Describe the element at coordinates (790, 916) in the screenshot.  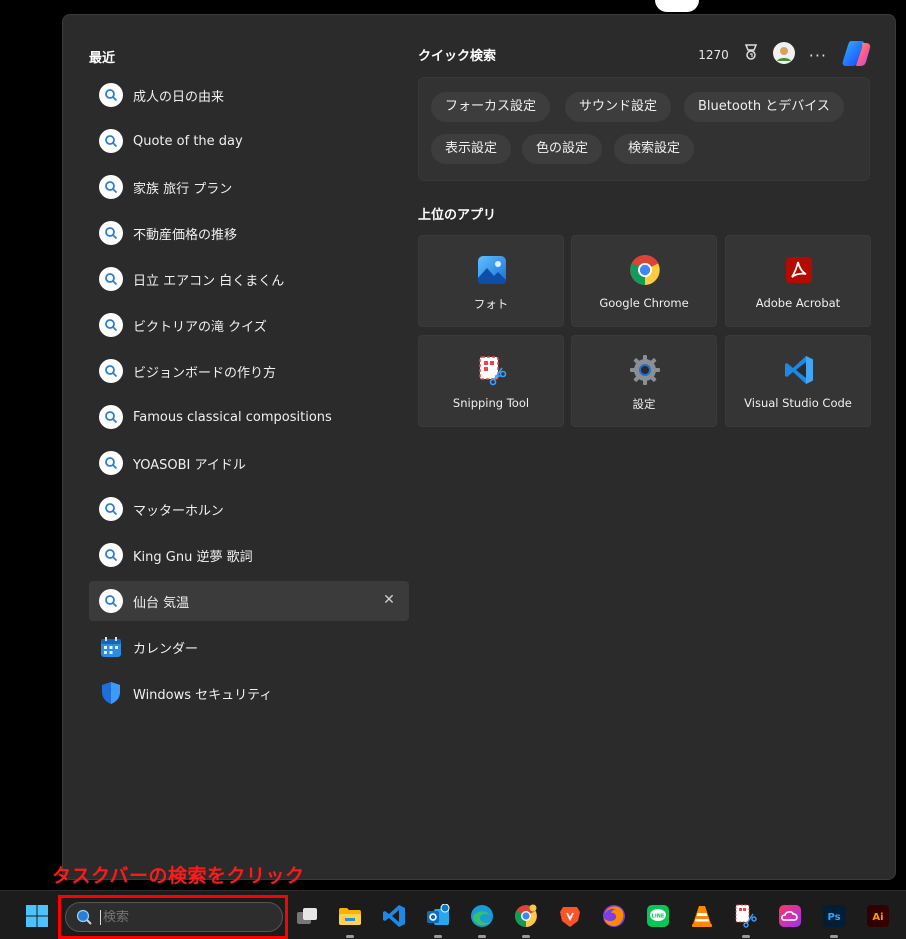
I see `creative-cloud-icon` at that location.